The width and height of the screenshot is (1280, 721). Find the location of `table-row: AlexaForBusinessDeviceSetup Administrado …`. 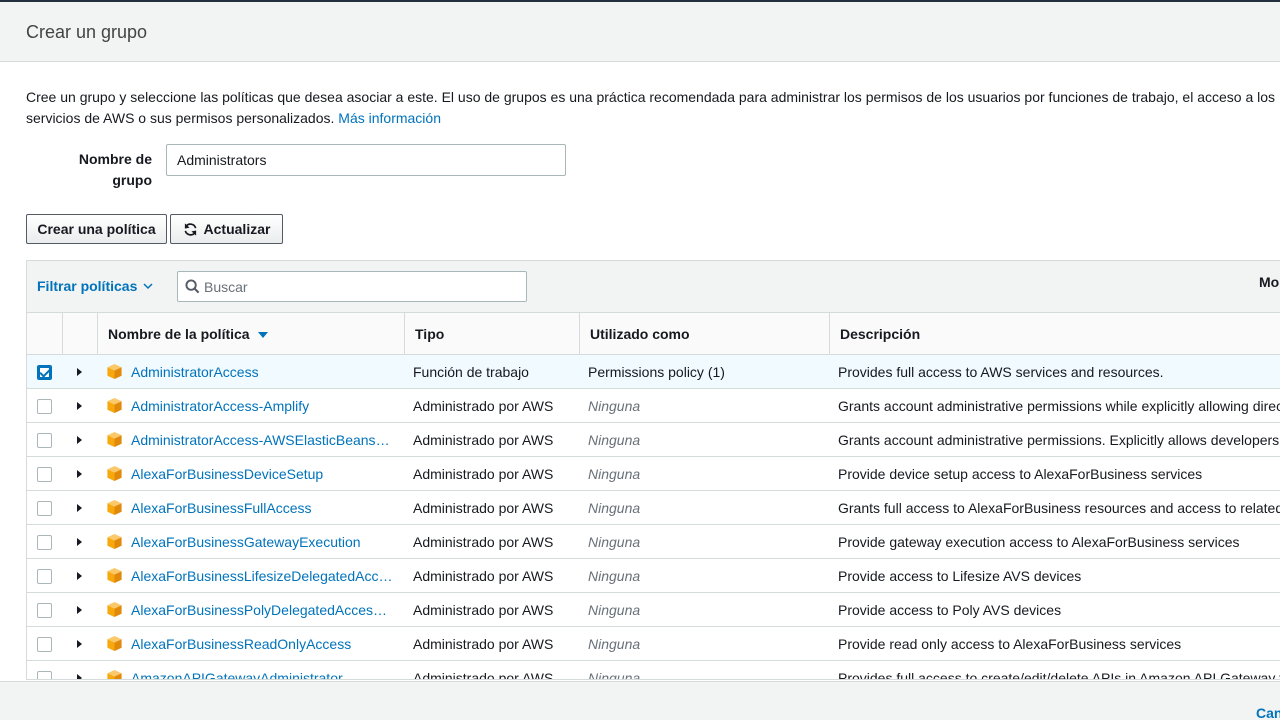

table-row: AlexaForBusinessDeviceSetup Administrado … is located at coordinates (653, 474).